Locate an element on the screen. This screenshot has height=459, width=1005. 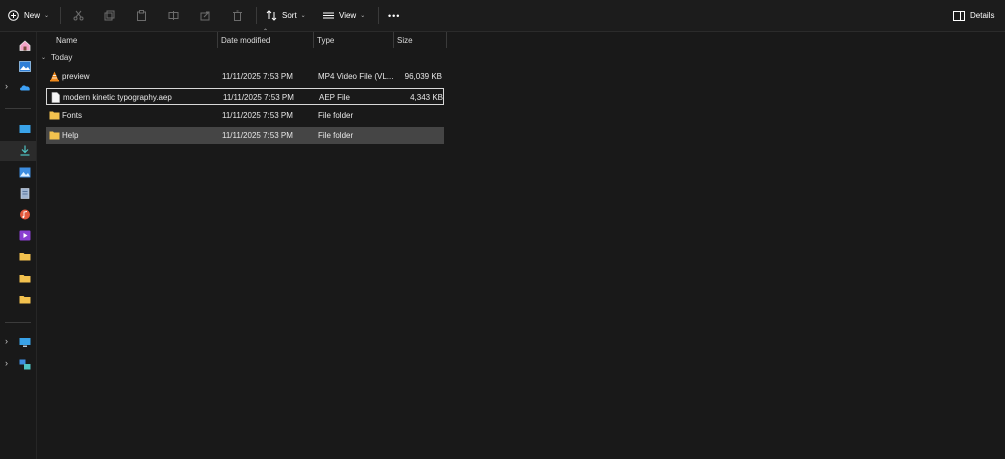
column-header-name: Name is located at coordinates (66, 40).